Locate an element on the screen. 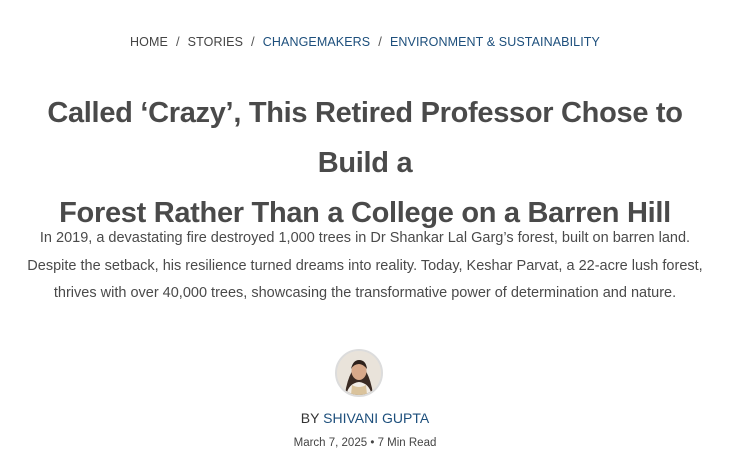 Image resolution: width=730 pixels, height=465 pixels. breadcrumb-changemakers-link: CHANGEMAKERS is located at coordinates (316, 42).